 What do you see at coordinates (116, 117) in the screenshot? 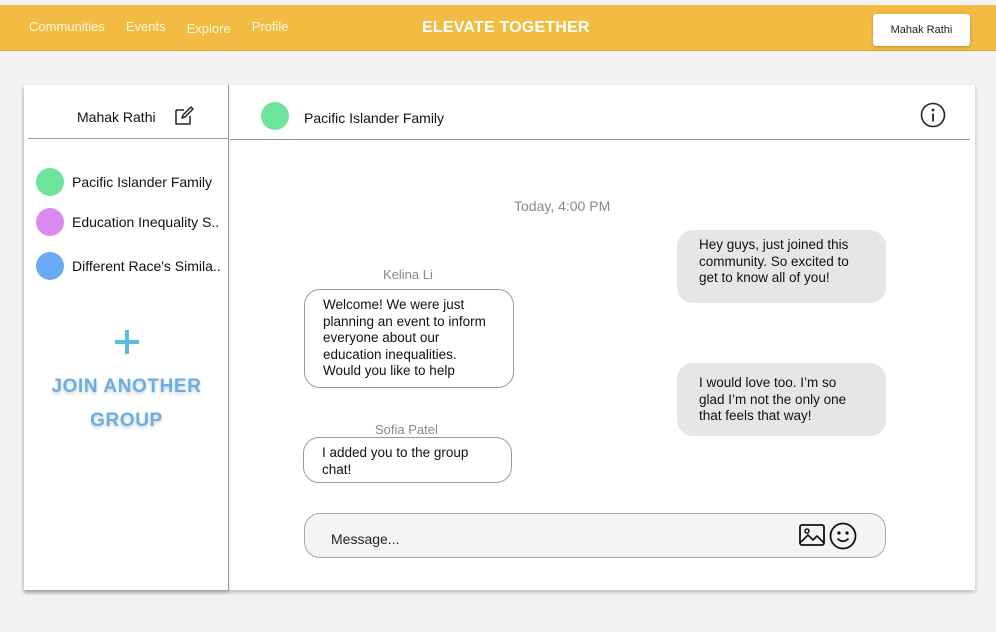
I see `sidebar-user-name: Mahak Rathi` at bounding box center [116, 117].